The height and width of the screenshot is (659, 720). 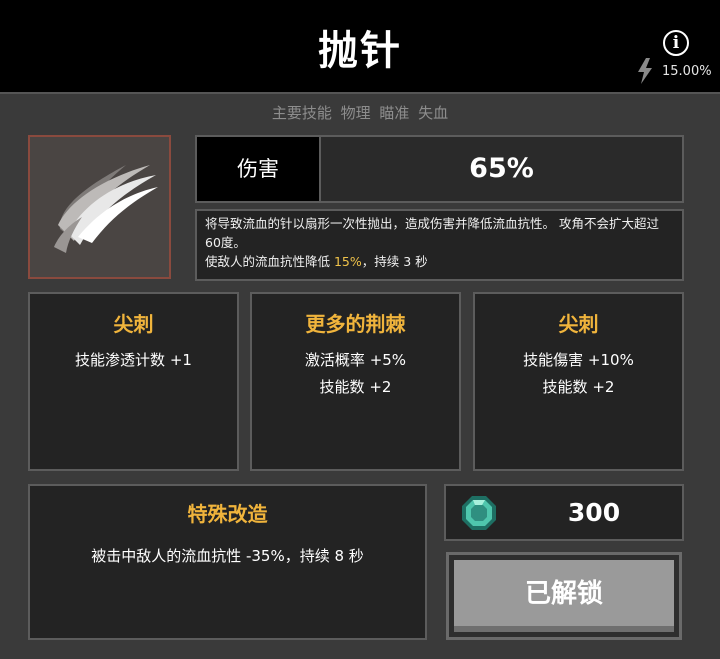 What do you see at coordinates (133, 360) in the screenshot?
I see `modifier-effect: 技能渗透计数 +1` at bounding box center [133, 360].